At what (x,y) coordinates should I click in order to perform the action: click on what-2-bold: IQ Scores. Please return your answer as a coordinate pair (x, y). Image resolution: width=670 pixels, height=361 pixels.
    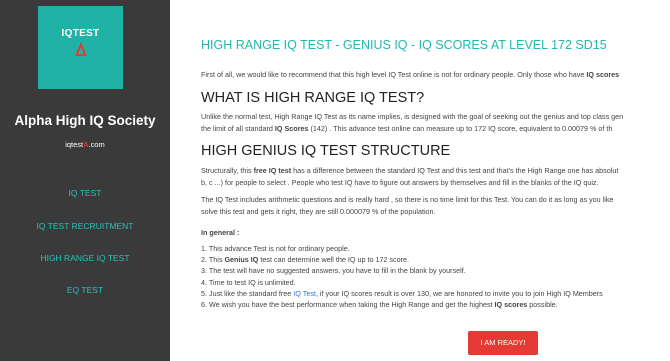
    Looking at the image, I should click on (291, 128).